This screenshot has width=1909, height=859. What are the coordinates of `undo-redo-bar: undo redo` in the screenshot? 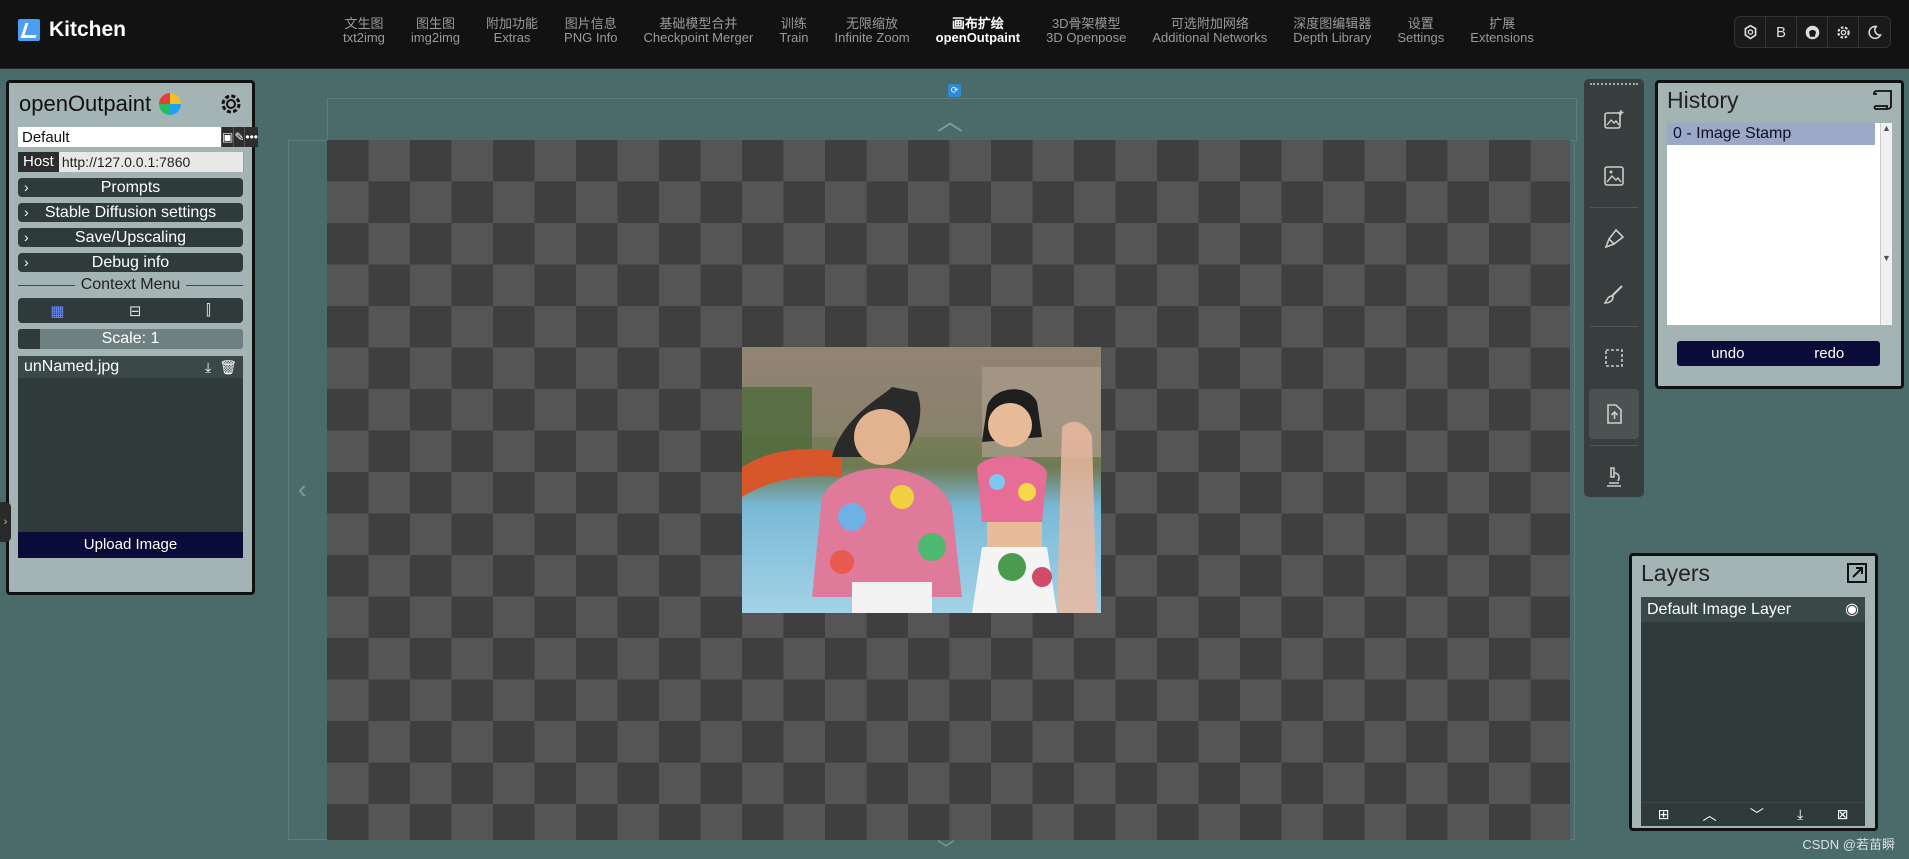 It's located at (1778, 353).